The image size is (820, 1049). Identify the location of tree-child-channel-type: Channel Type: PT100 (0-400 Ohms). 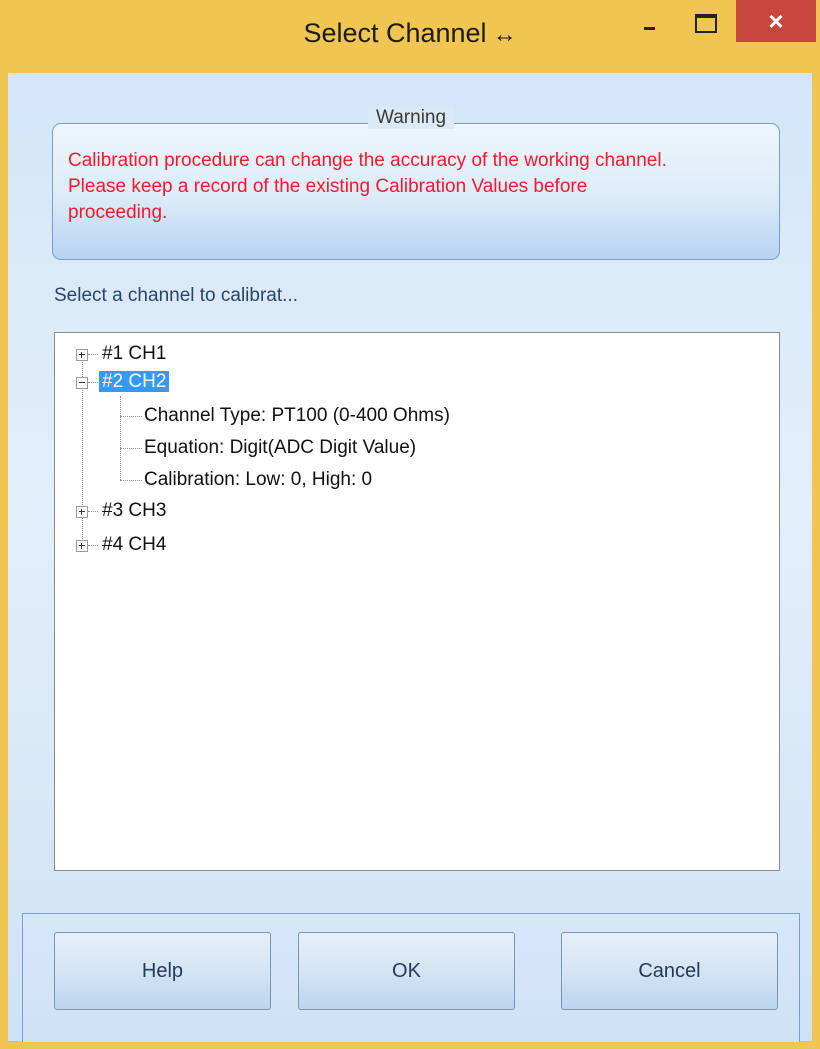
(297, 416).